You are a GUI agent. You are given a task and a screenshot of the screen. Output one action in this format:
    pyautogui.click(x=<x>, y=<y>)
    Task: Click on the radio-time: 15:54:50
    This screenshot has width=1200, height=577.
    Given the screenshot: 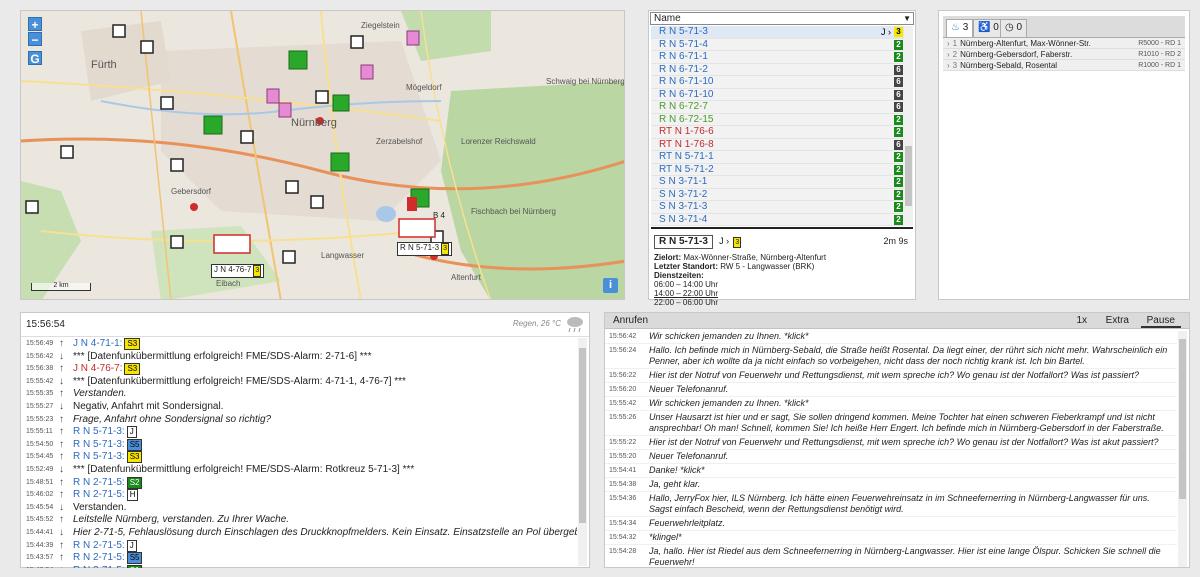 What is the action you would take?
    pyautogui.click(x=40, y=444)
    